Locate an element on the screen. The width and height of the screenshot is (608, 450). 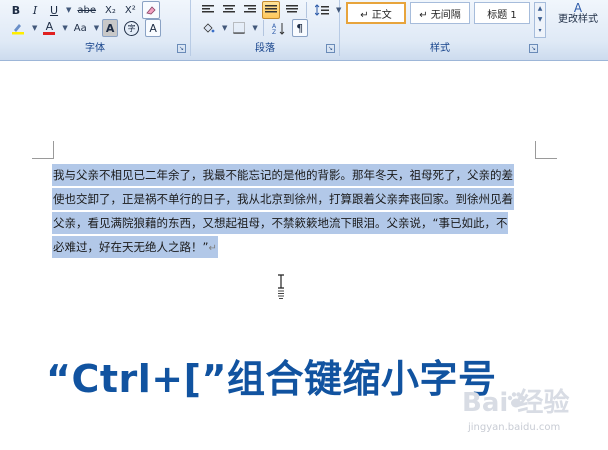
sort-az-icon: AZ is located at coordinates (278, 28).